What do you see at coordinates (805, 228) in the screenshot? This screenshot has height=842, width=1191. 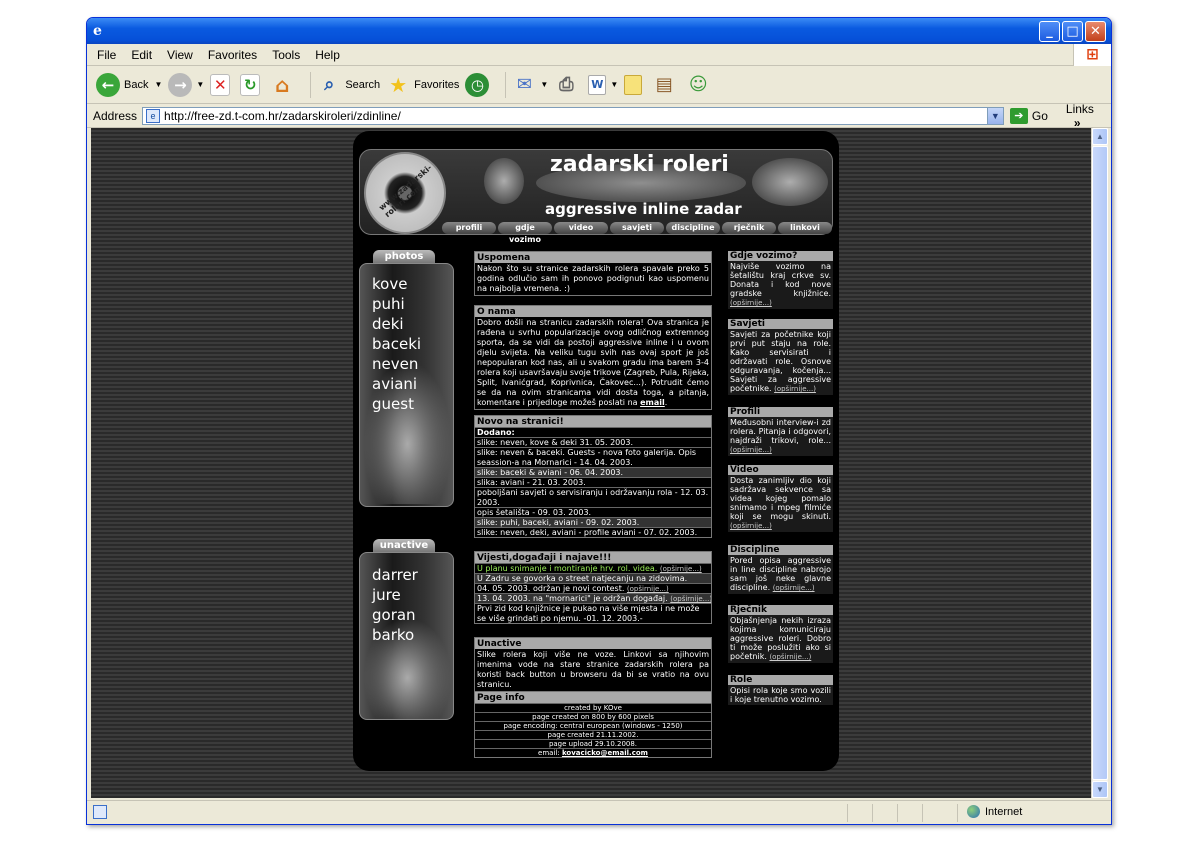 I see `nav-linkovi: linkovi` at bounding box center [805, 228].